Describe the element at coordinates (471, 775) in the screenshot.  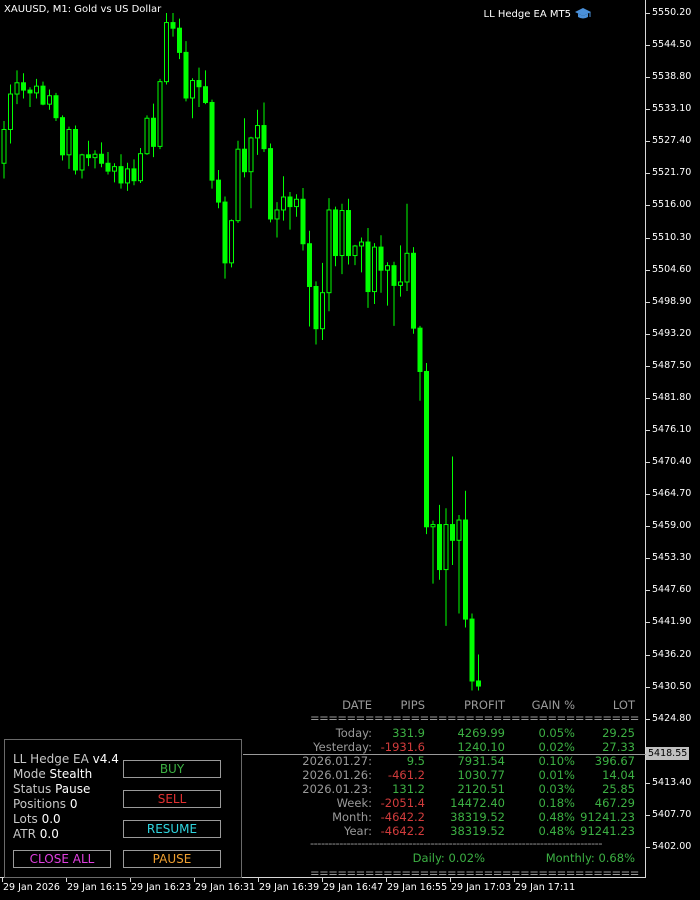
I see `stats-row: 2026.01.26: -461.2 1030.77 0.01% 14.04` at that location.